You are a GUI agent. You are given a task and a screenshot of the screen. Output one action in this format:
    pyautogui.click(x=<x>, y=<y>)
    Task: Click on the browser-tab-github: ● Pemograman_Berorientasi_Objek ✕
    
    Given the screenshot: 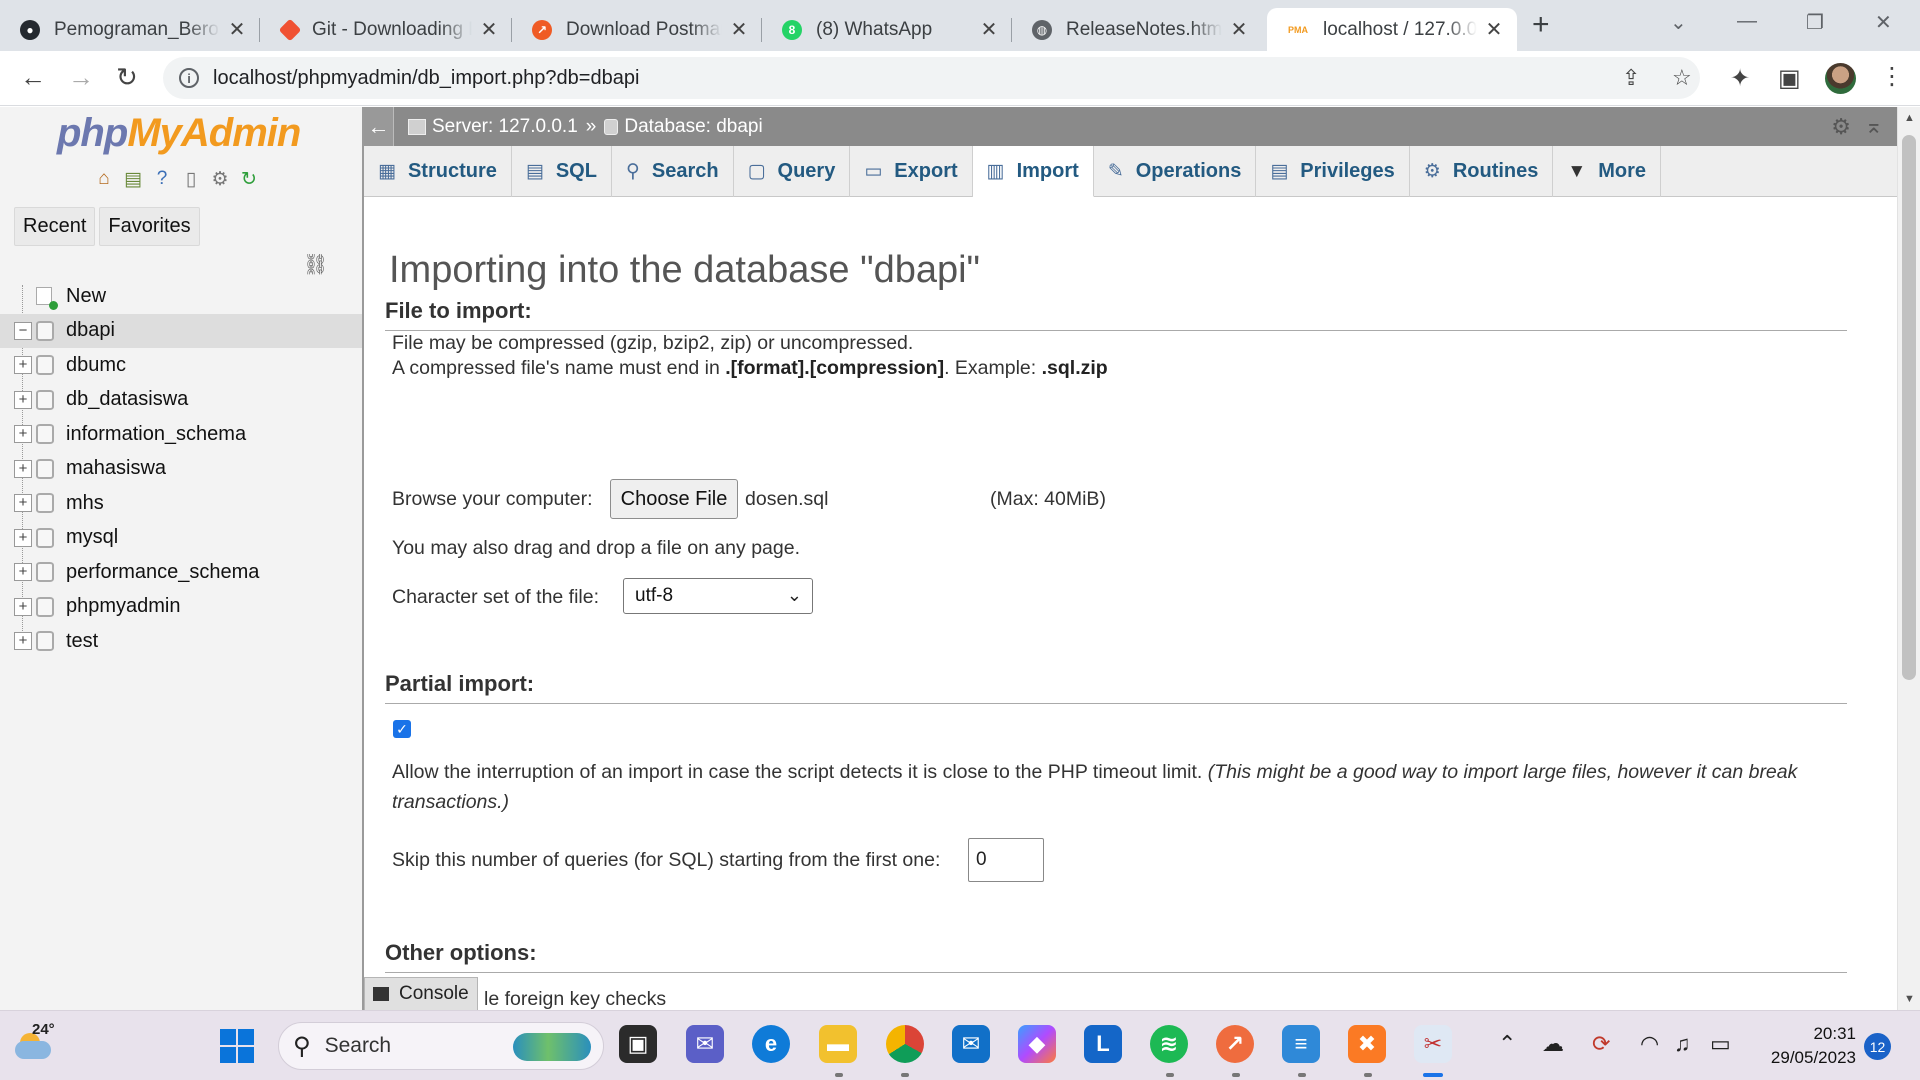 What is the action you would take?
    pyautogui.click(x=130, y=29)
    